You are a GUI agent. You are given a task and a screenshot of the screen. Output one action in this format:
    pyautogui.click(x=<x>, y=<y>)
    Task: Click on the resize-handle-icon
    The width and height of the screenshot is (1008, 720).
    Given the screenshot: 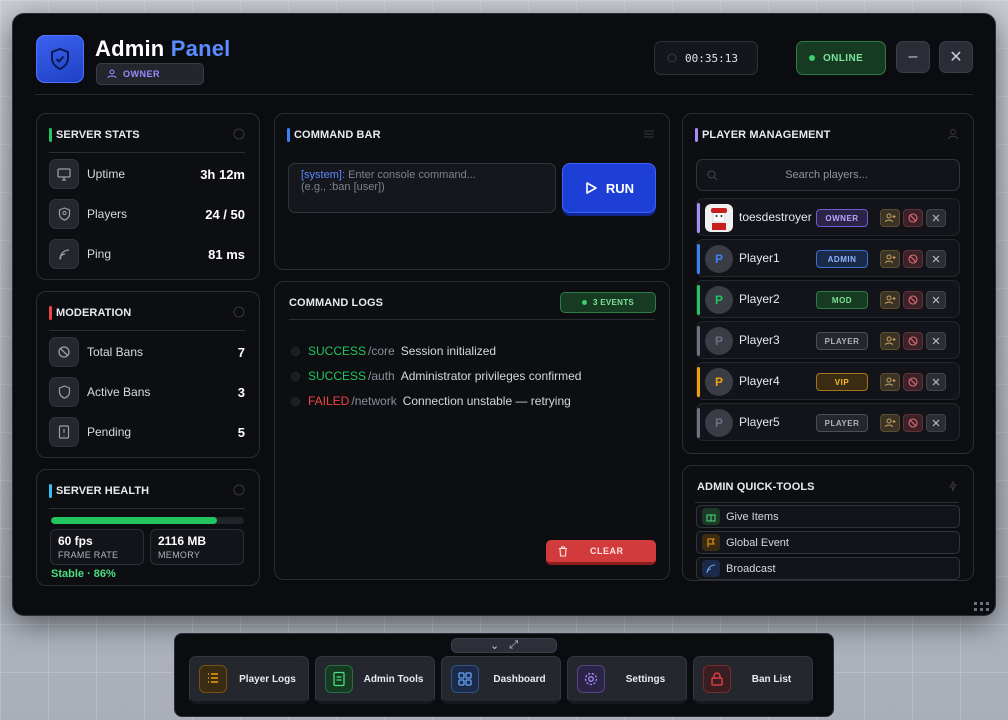 What is the action you would take?
    pyautogui.click(x=982, y=607)
    